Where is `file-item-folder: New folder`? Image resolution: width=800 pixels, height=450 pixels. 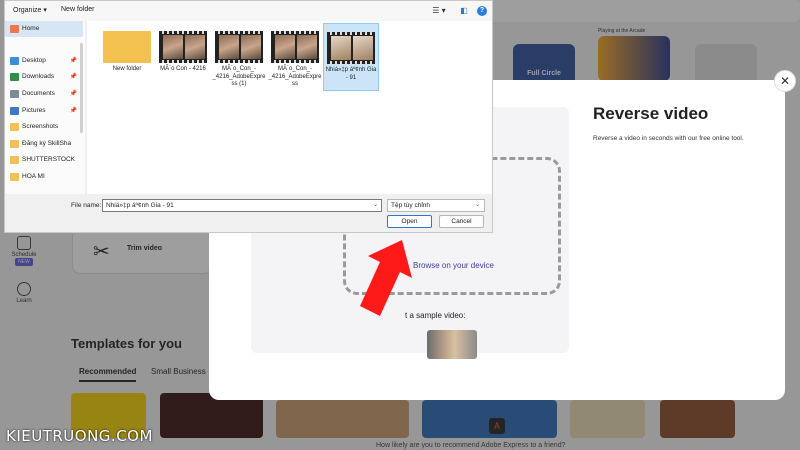 file-item-folder: New folder is located at coordinates (127, 52).